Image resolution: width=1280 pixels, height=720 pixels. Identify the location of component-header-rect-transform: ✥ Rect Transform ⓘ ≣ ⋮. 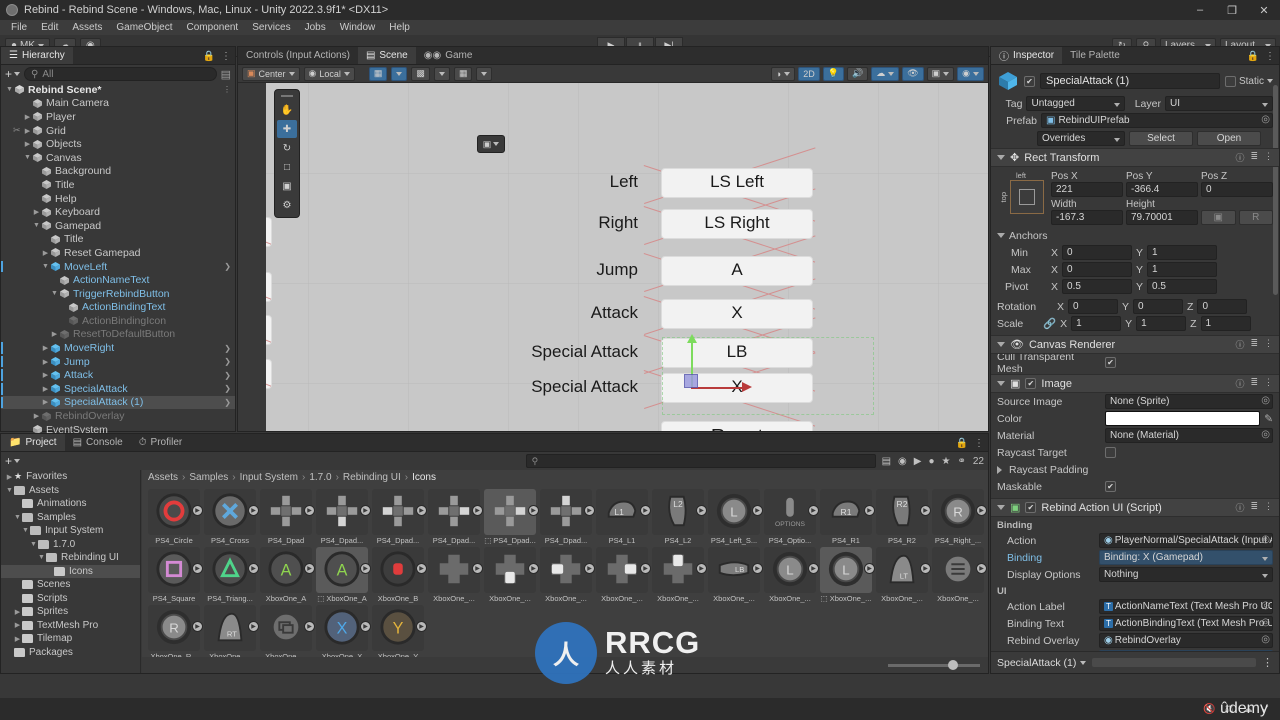
(1135, 157).